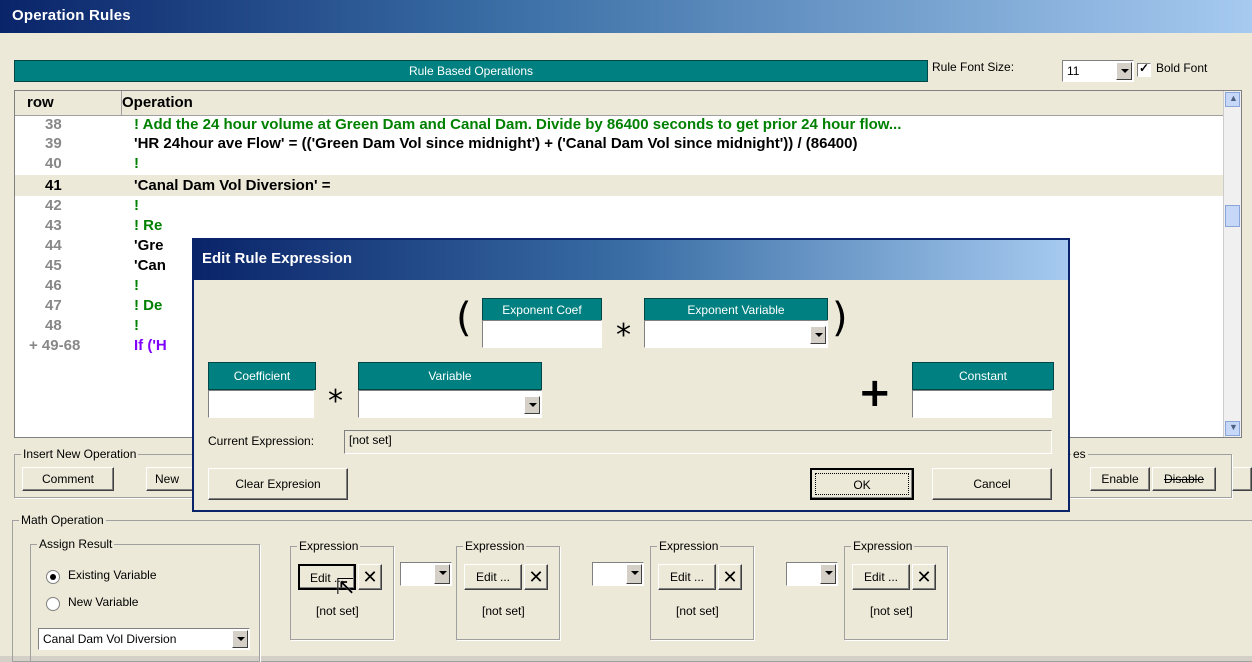 The height and width of the screenshot is (662, 1252). What do you see at coordinates (924, 577) in the screenshot?
I see `expression-4-clear-icon: ✕` at bounding box center [924, 577].